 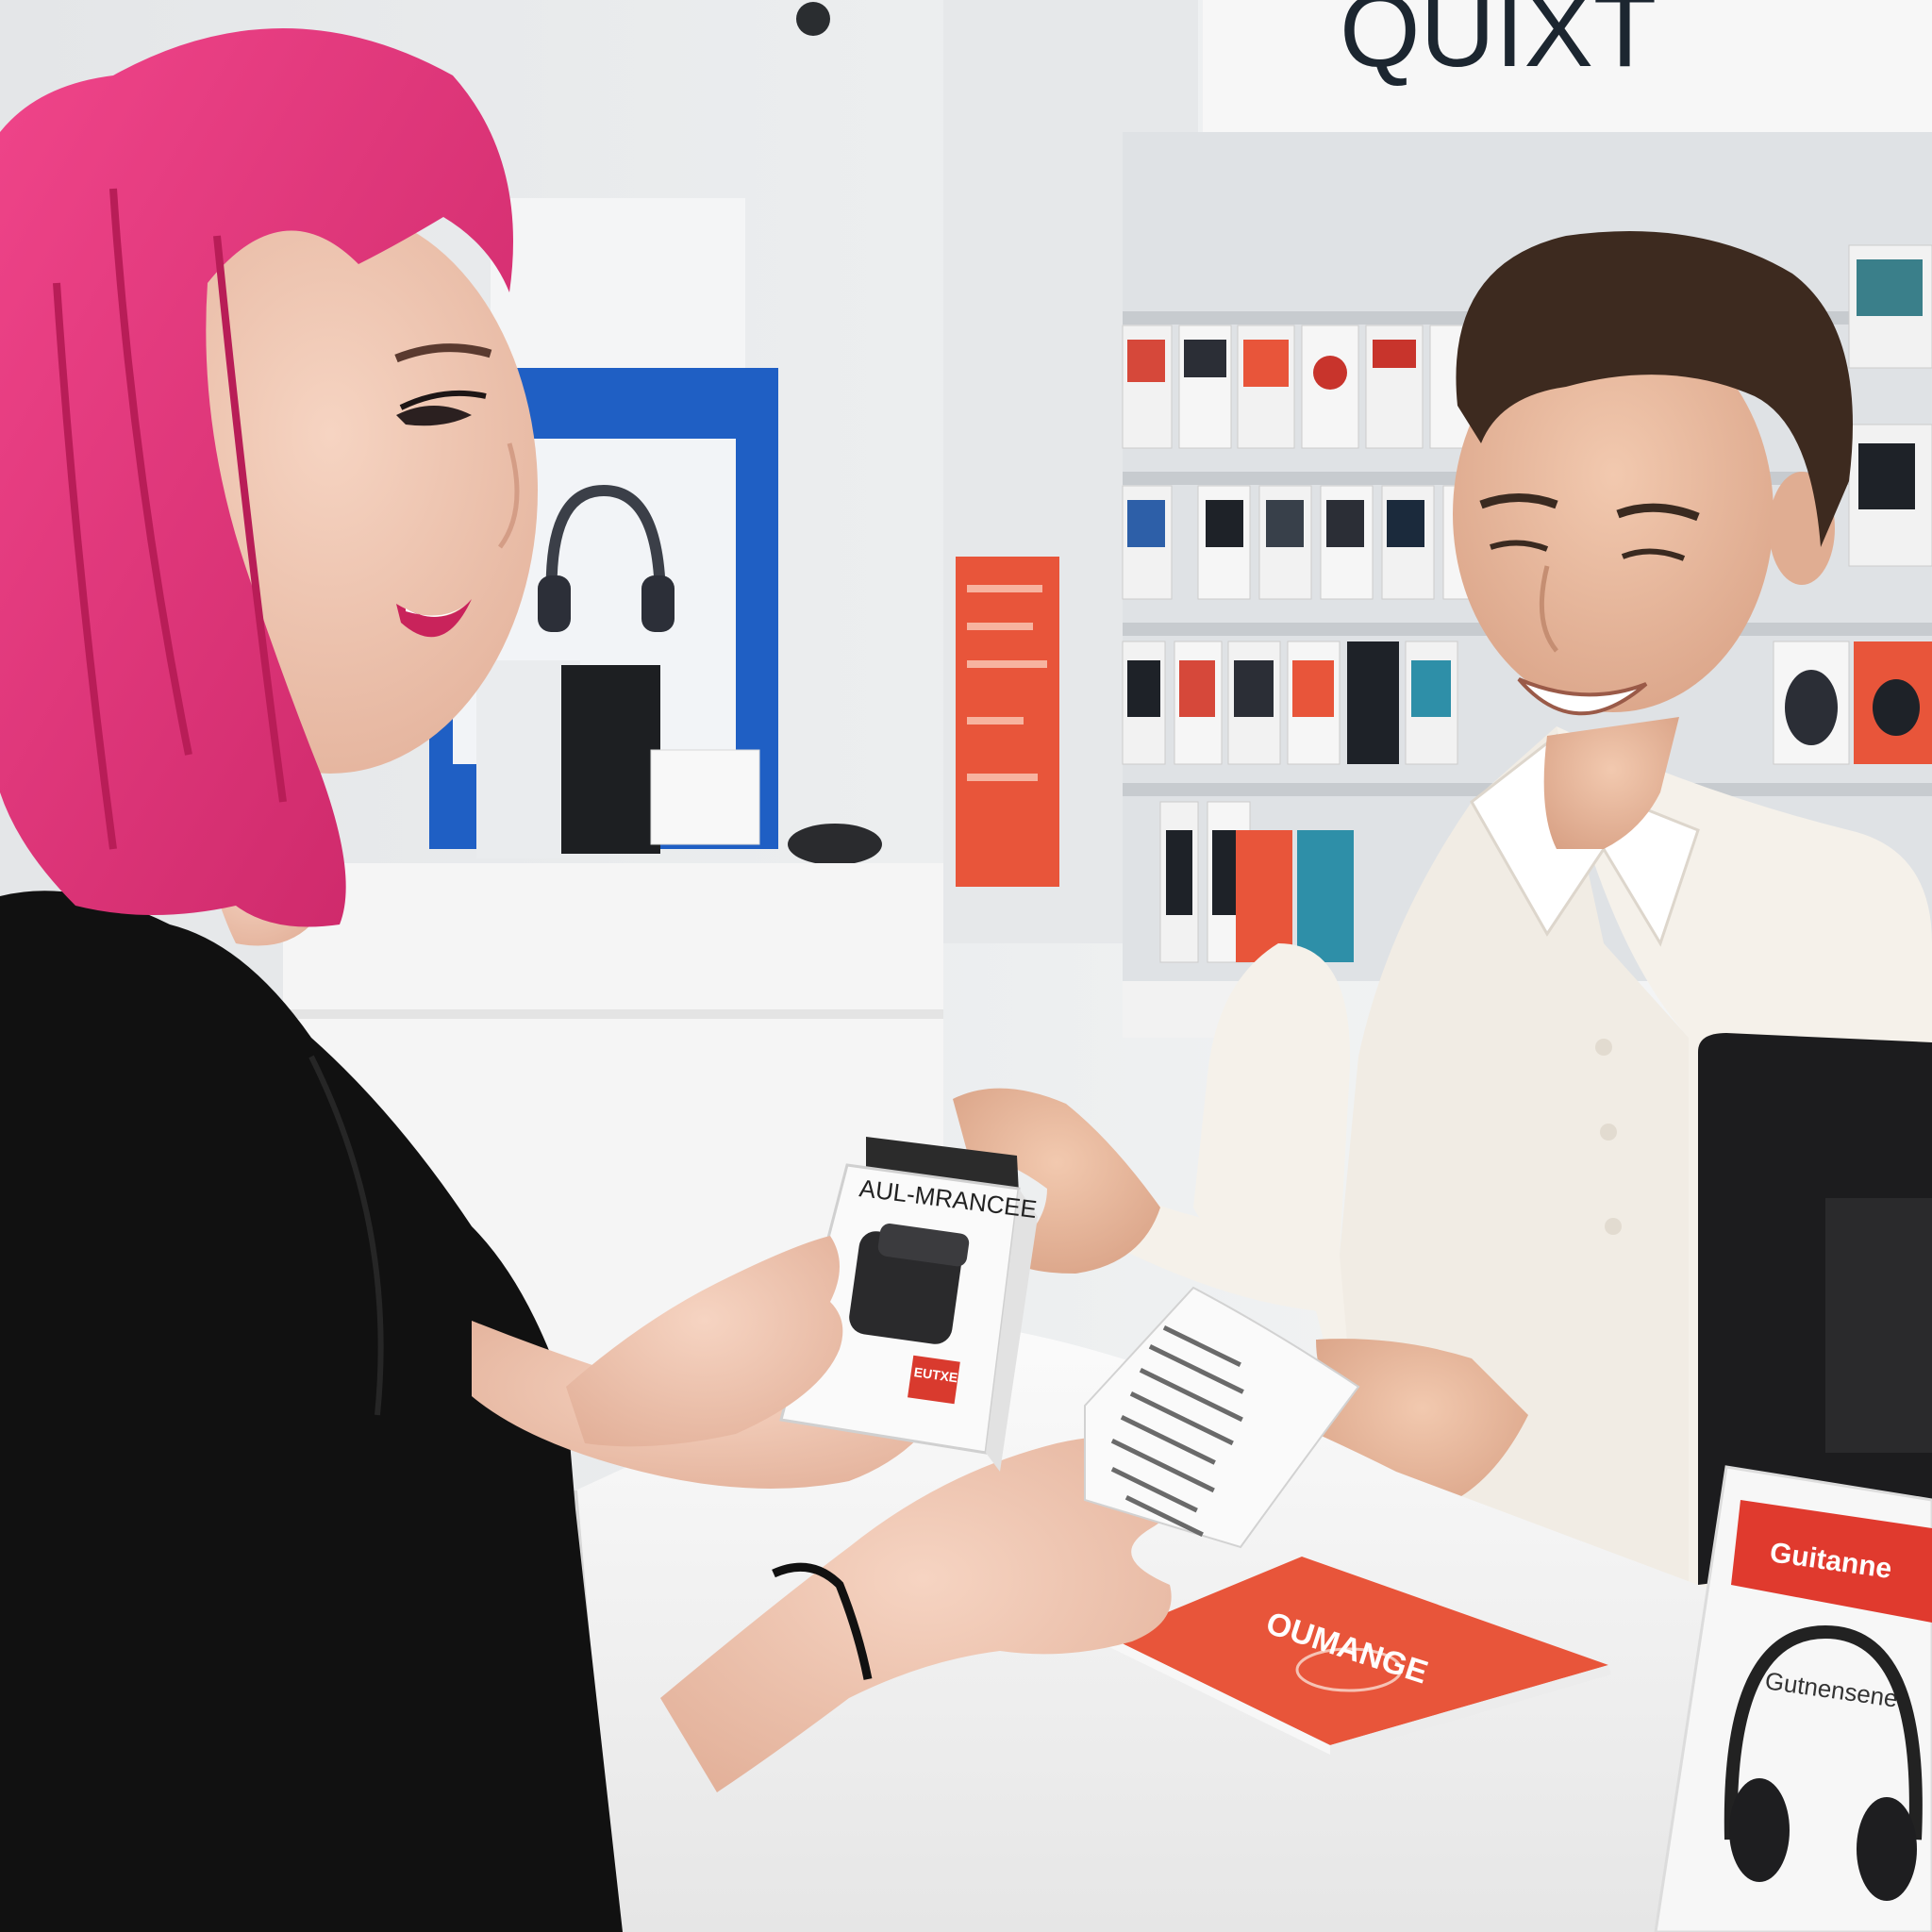 What do you see at coordinates (835, 844) in the screenshot?
I see `mouse-device` at bounding box center [835, 844].